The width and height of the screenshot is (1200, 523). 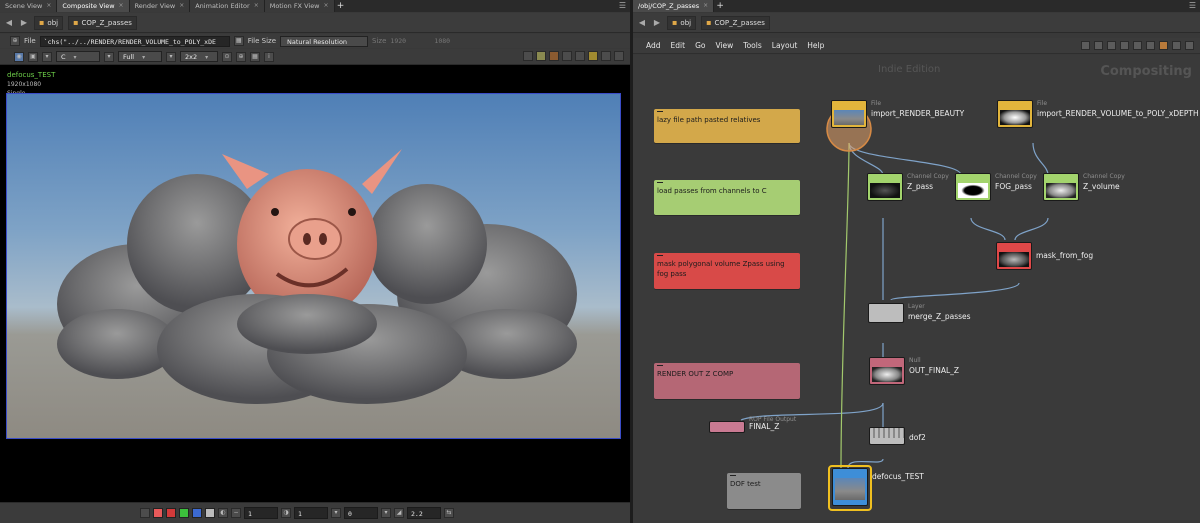 What do you see at coordinates (1137, 45) in the screenshot?
I see `parameter-icon` at bounding box center [1137, 45].